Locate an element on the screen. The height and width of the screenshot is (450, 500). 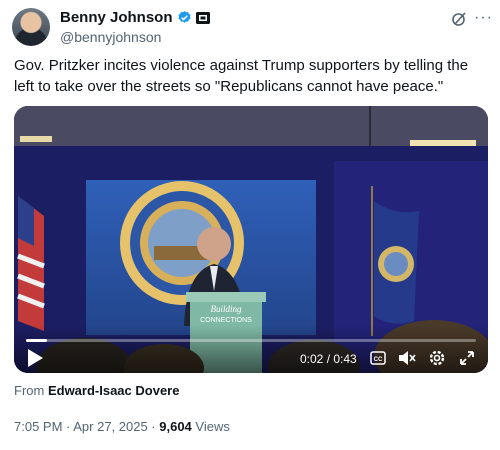
tweet-meta: 7:05 PM · Apr 27, 2025 · 9,604 Views is located at coordinates (122, 426).